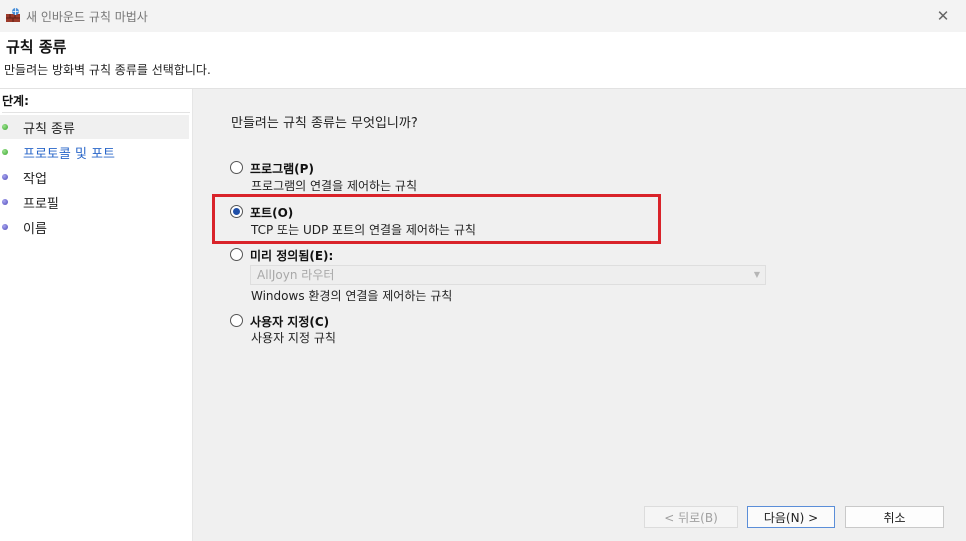 The width and height of the screenshot is (966, 541). Describe the element at coordinates (94, 202) in the screenshot. I see `step-profile: 프로필` at that location.